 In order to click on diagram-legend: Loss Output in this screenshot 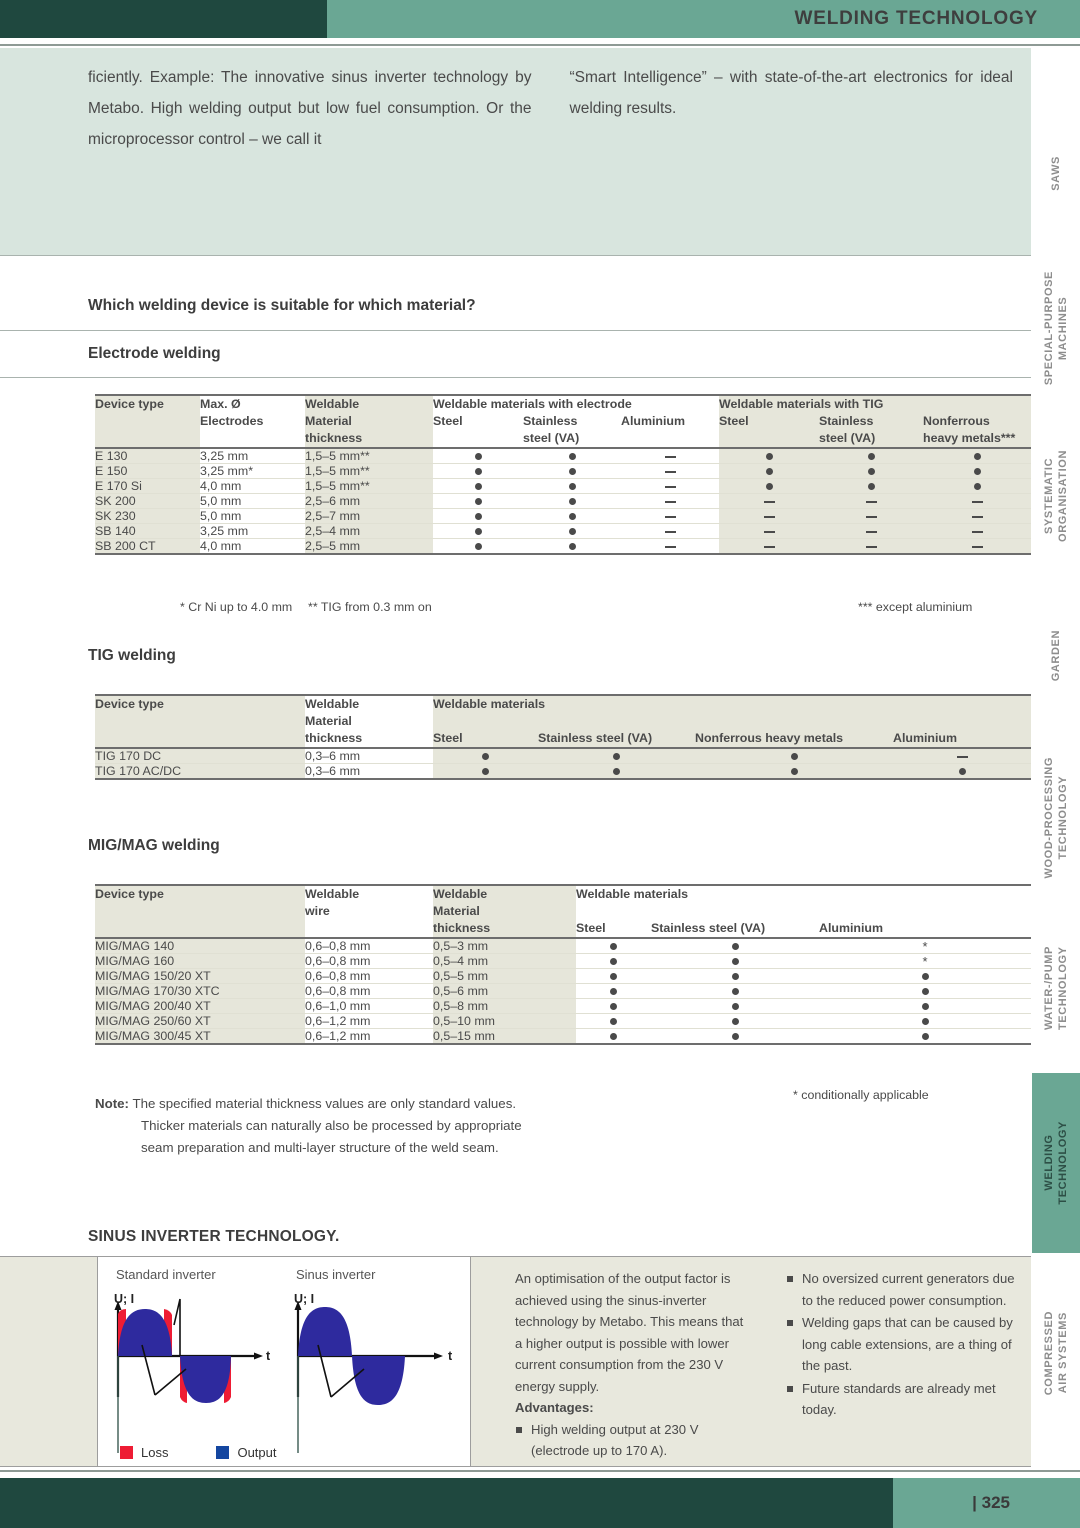, I will do `click(198, 1452)`.